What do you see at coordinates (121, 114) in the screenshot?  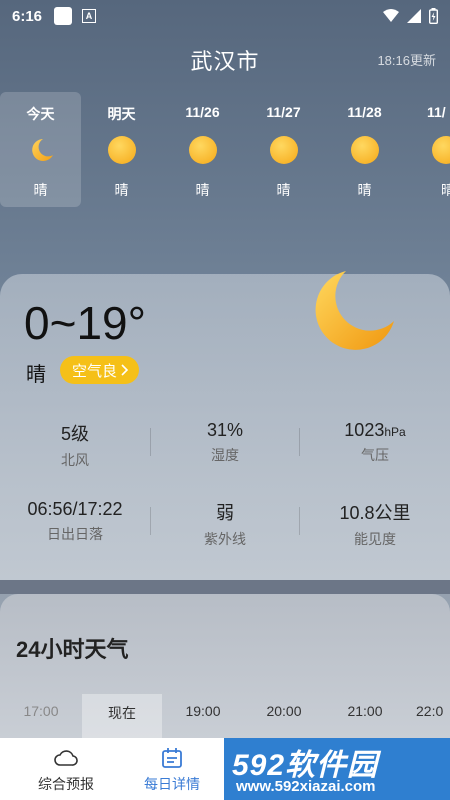 I see `day-label: 明天` at bounding box center [121, 114].